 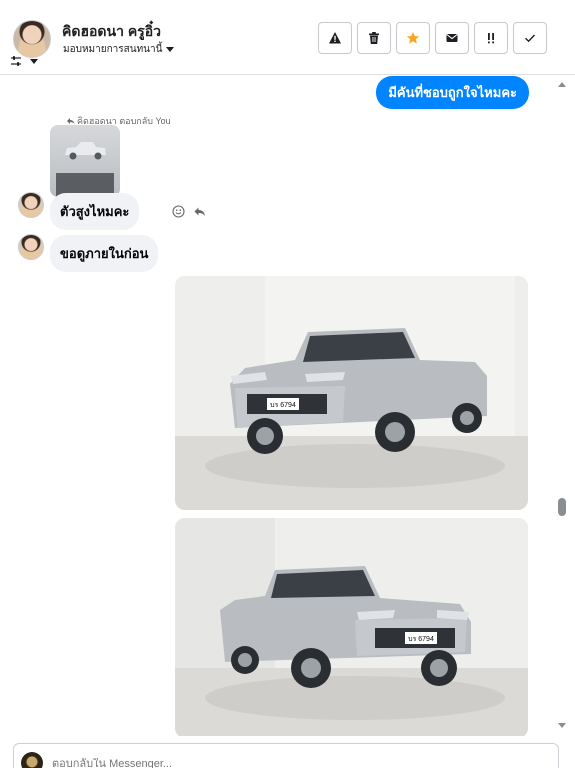 I want to click on mark-unread-button, so click(x=452, y=38).